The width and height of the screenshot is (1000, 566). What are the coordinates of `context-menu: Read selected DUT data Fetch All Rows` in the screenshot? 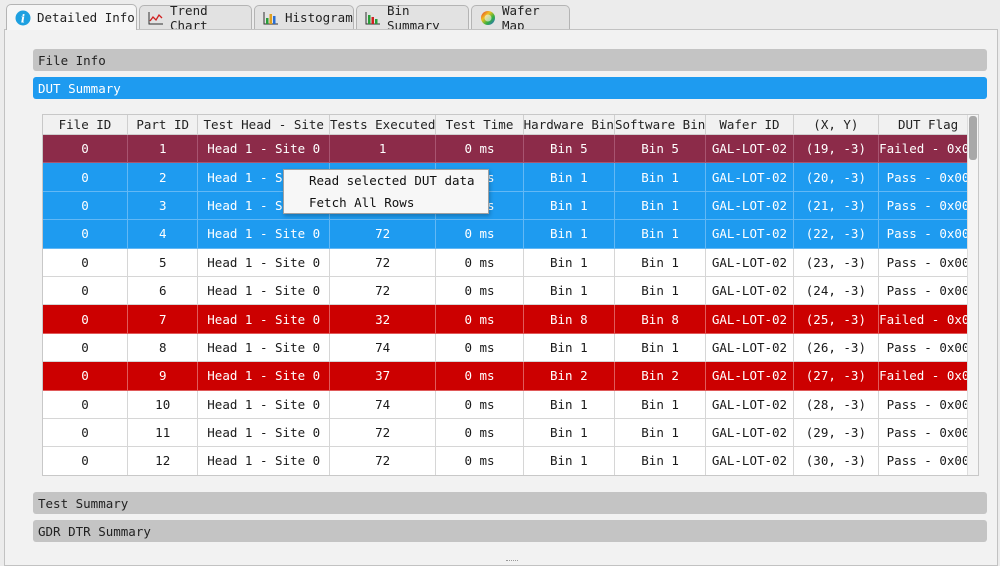 It's located at (386, 191).